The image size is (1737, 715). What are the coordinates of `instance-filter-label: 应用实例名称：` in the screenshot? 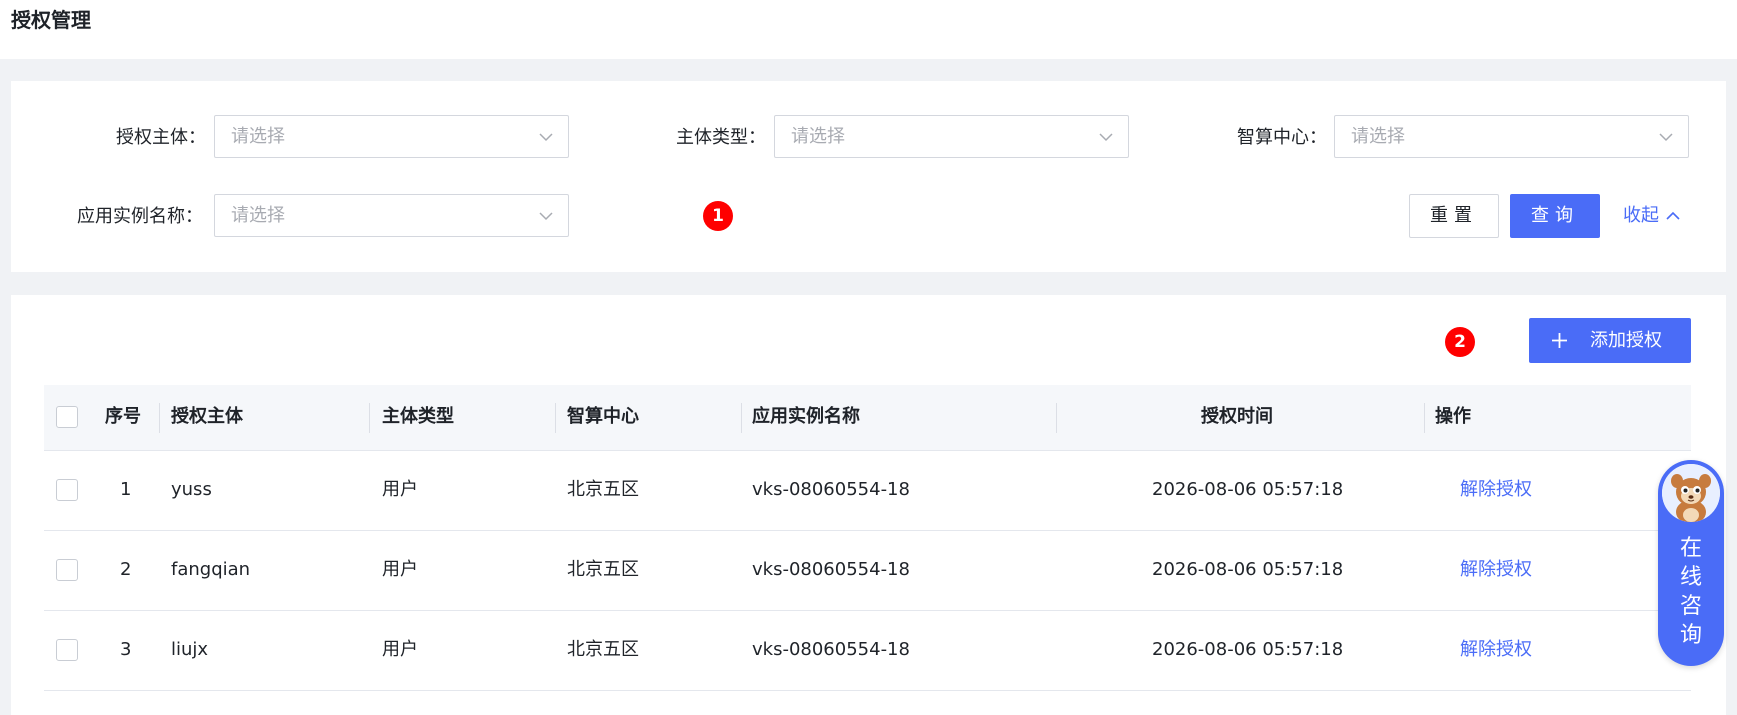 It's located at (140, 216).